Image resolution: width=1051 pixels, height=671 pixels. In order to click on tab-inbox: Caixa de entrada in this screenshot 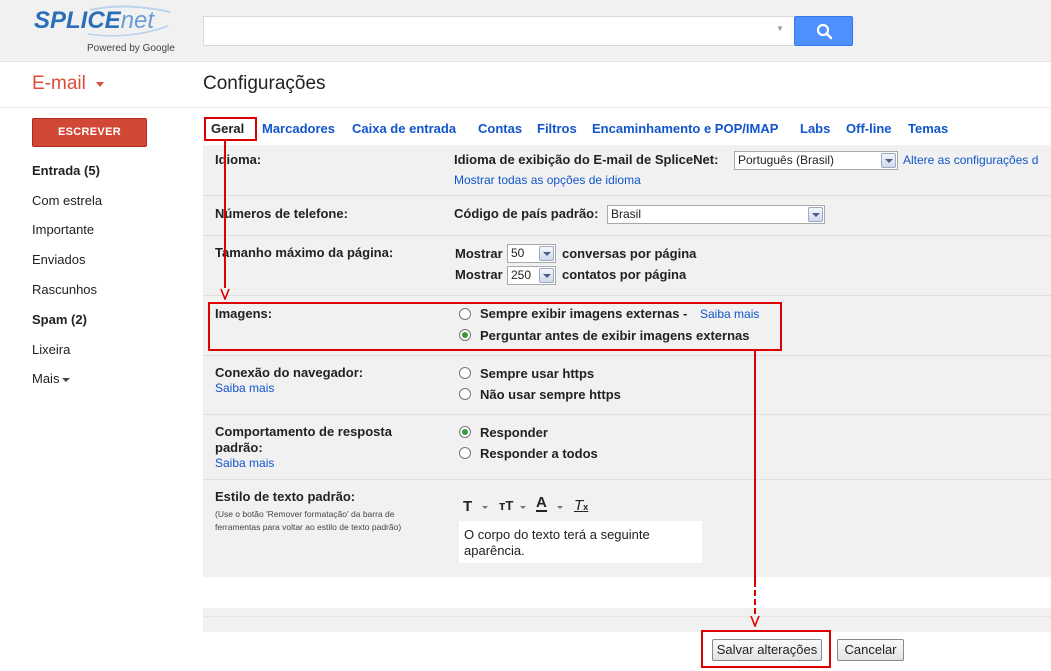, I will do `click(404, 128)`.